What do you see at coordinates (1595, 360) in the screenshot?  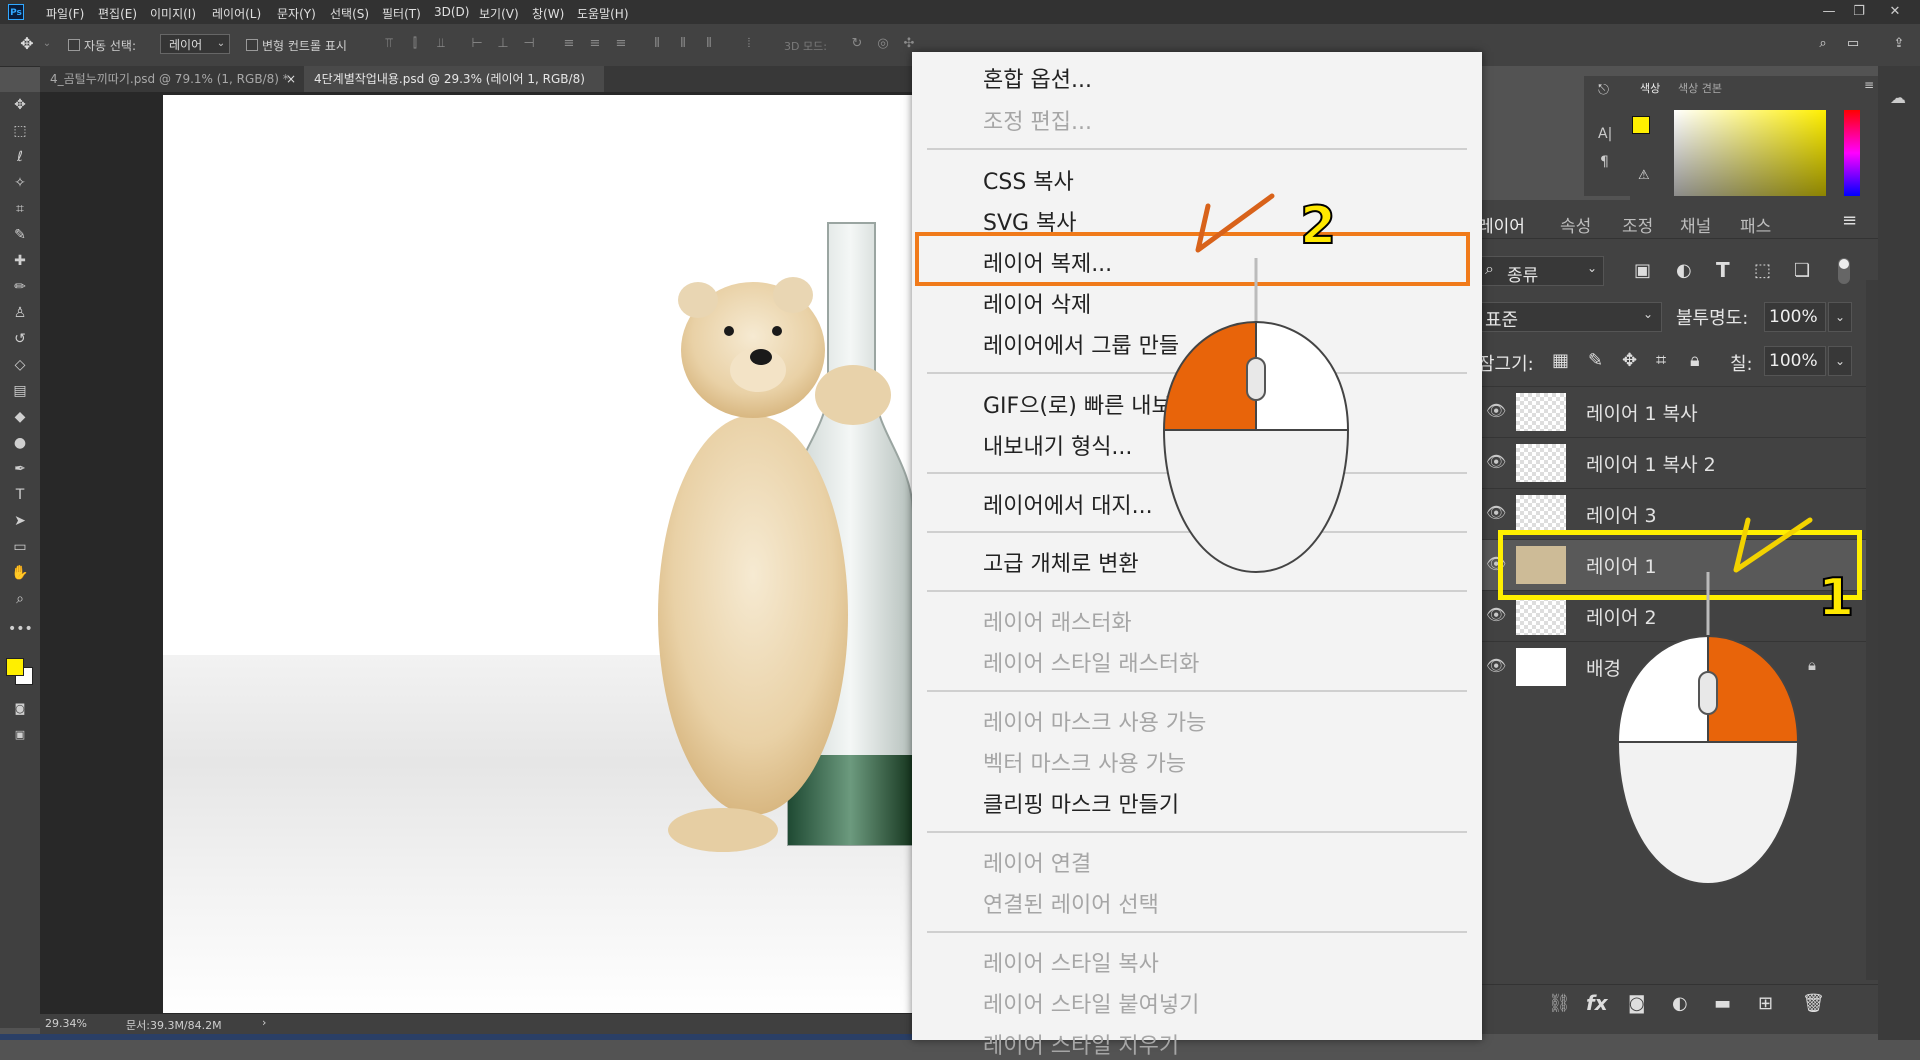 I see `lock-image-icon: ✎` at bounding box center [1595, 360].